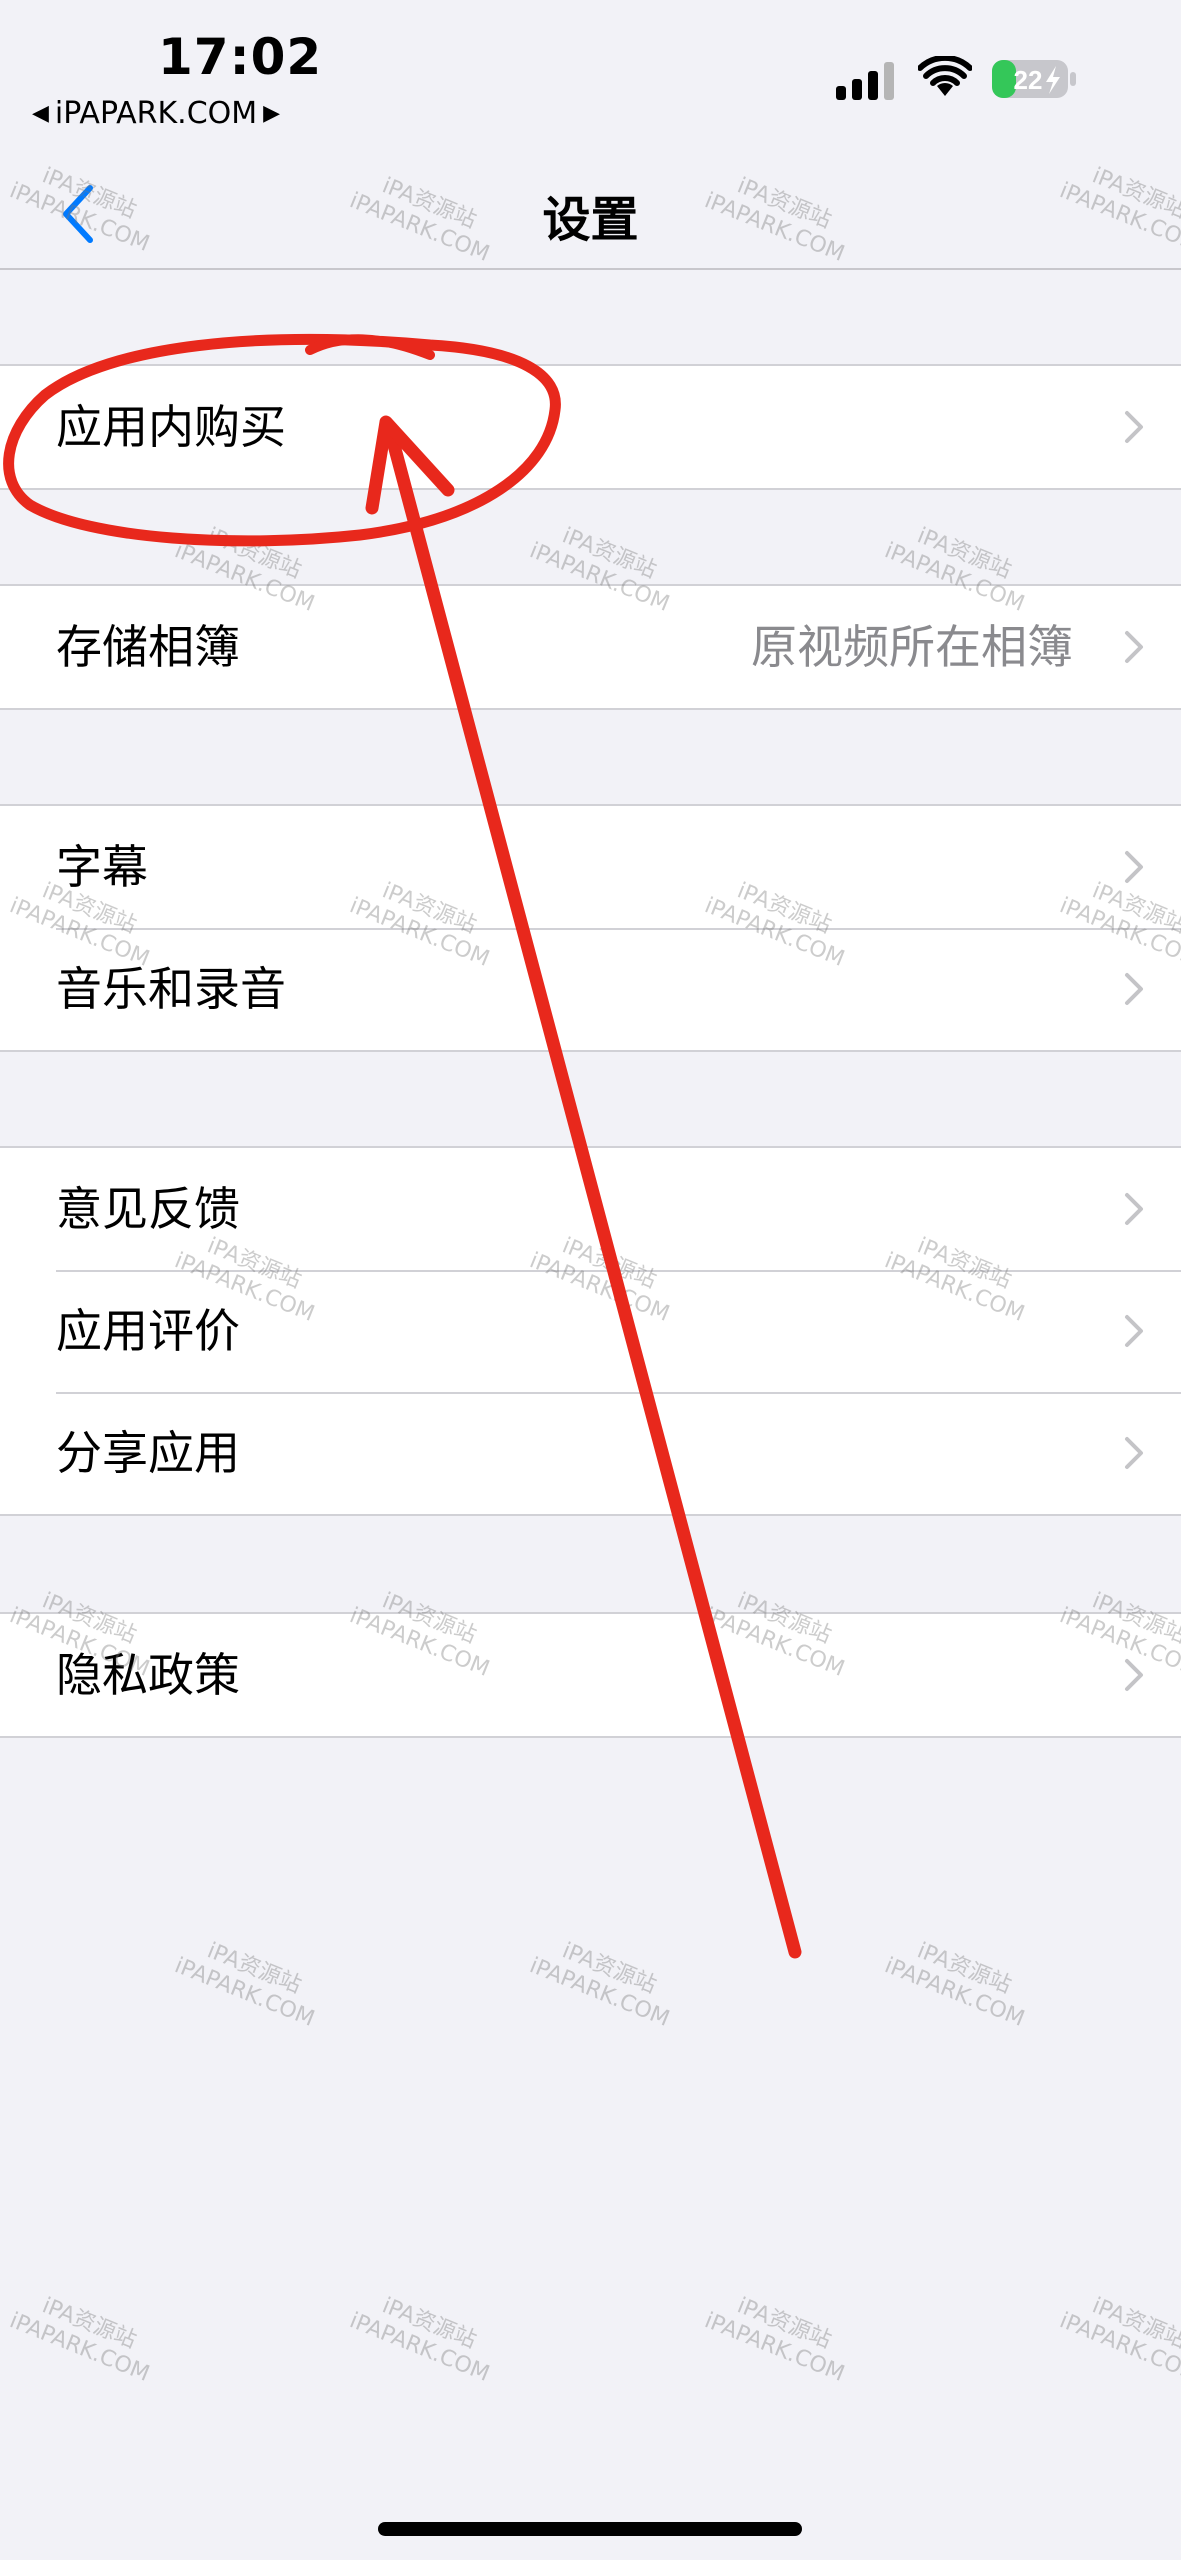 Image resolution: width=1181 pixels, height=2560 pixels. I want to click on row-label: 应用评价, so click(148, 1331).